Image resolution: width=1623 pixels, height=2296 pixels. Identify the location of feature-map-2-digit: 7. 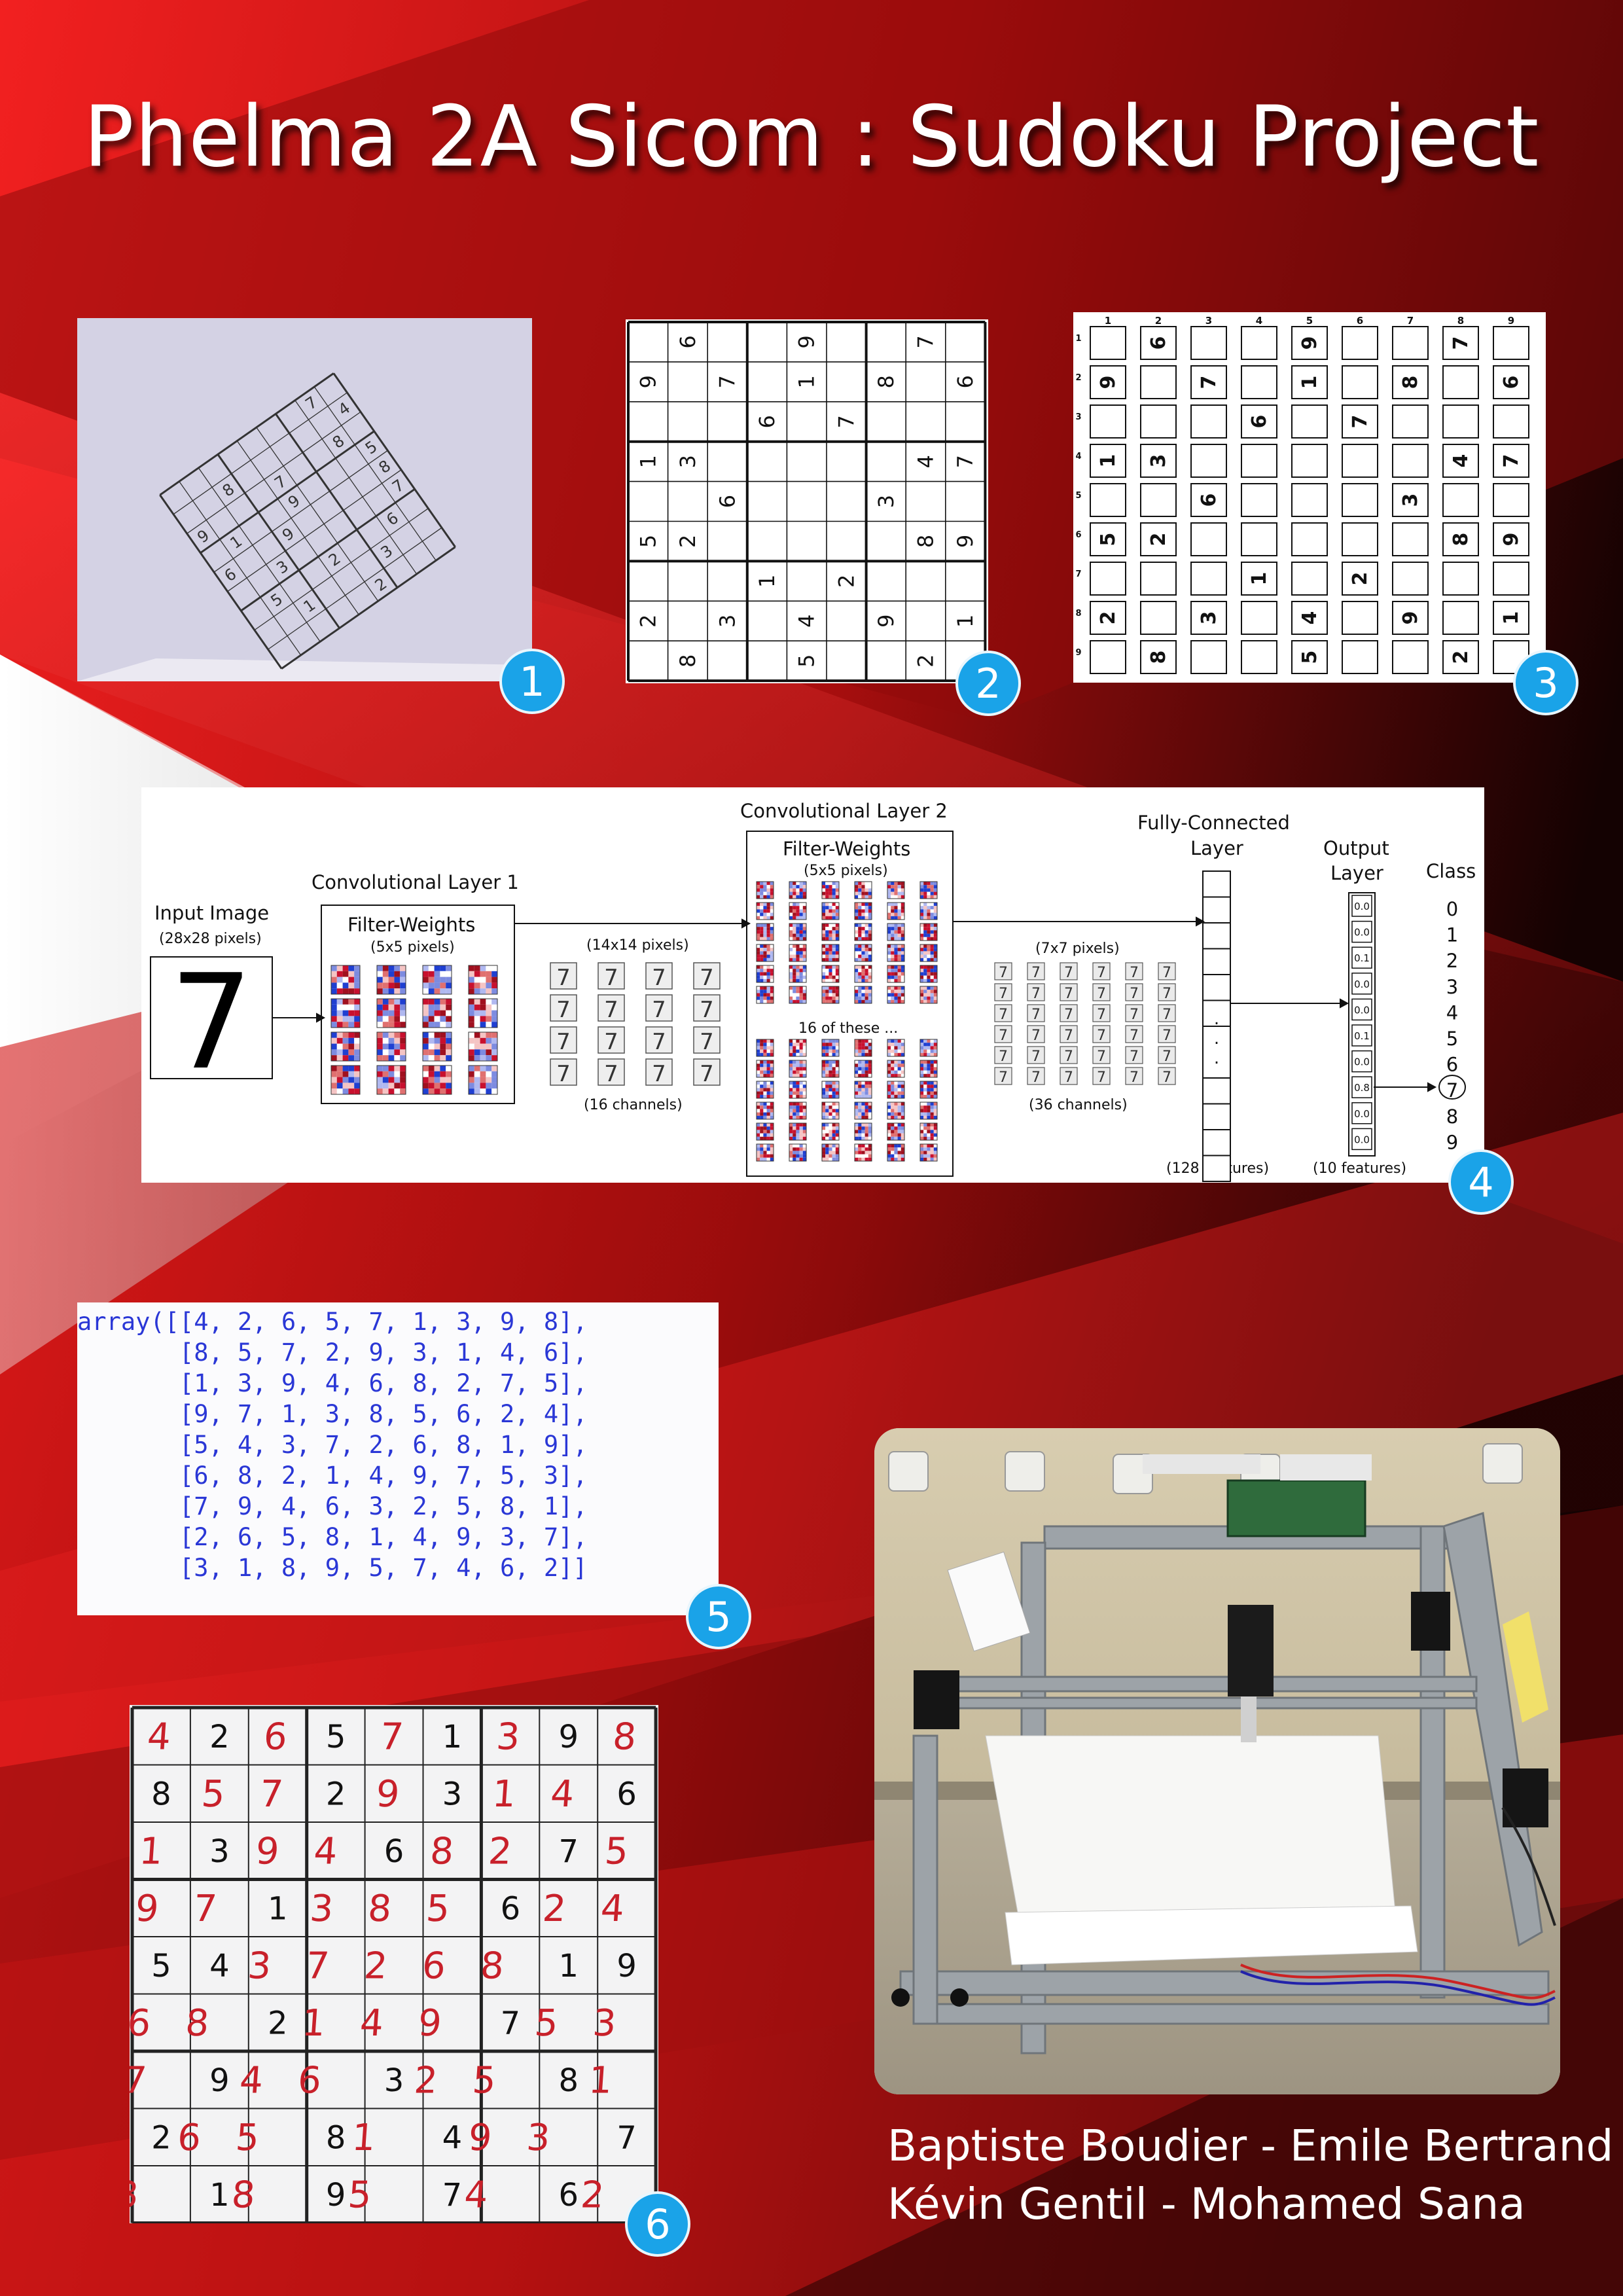
(1036, 973).